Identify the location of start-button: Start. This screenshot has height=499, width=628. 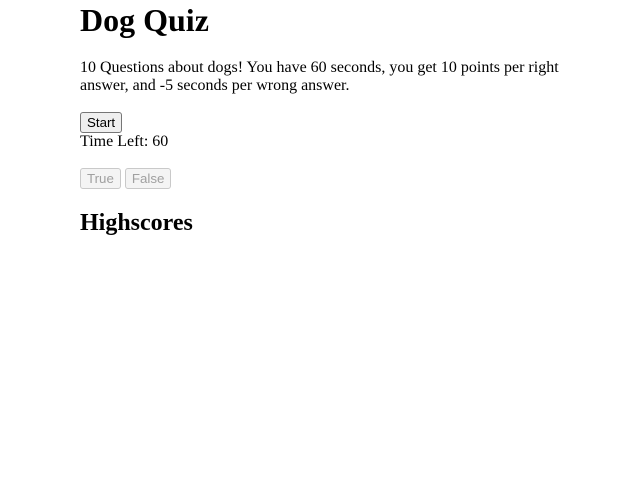
(101, 122).